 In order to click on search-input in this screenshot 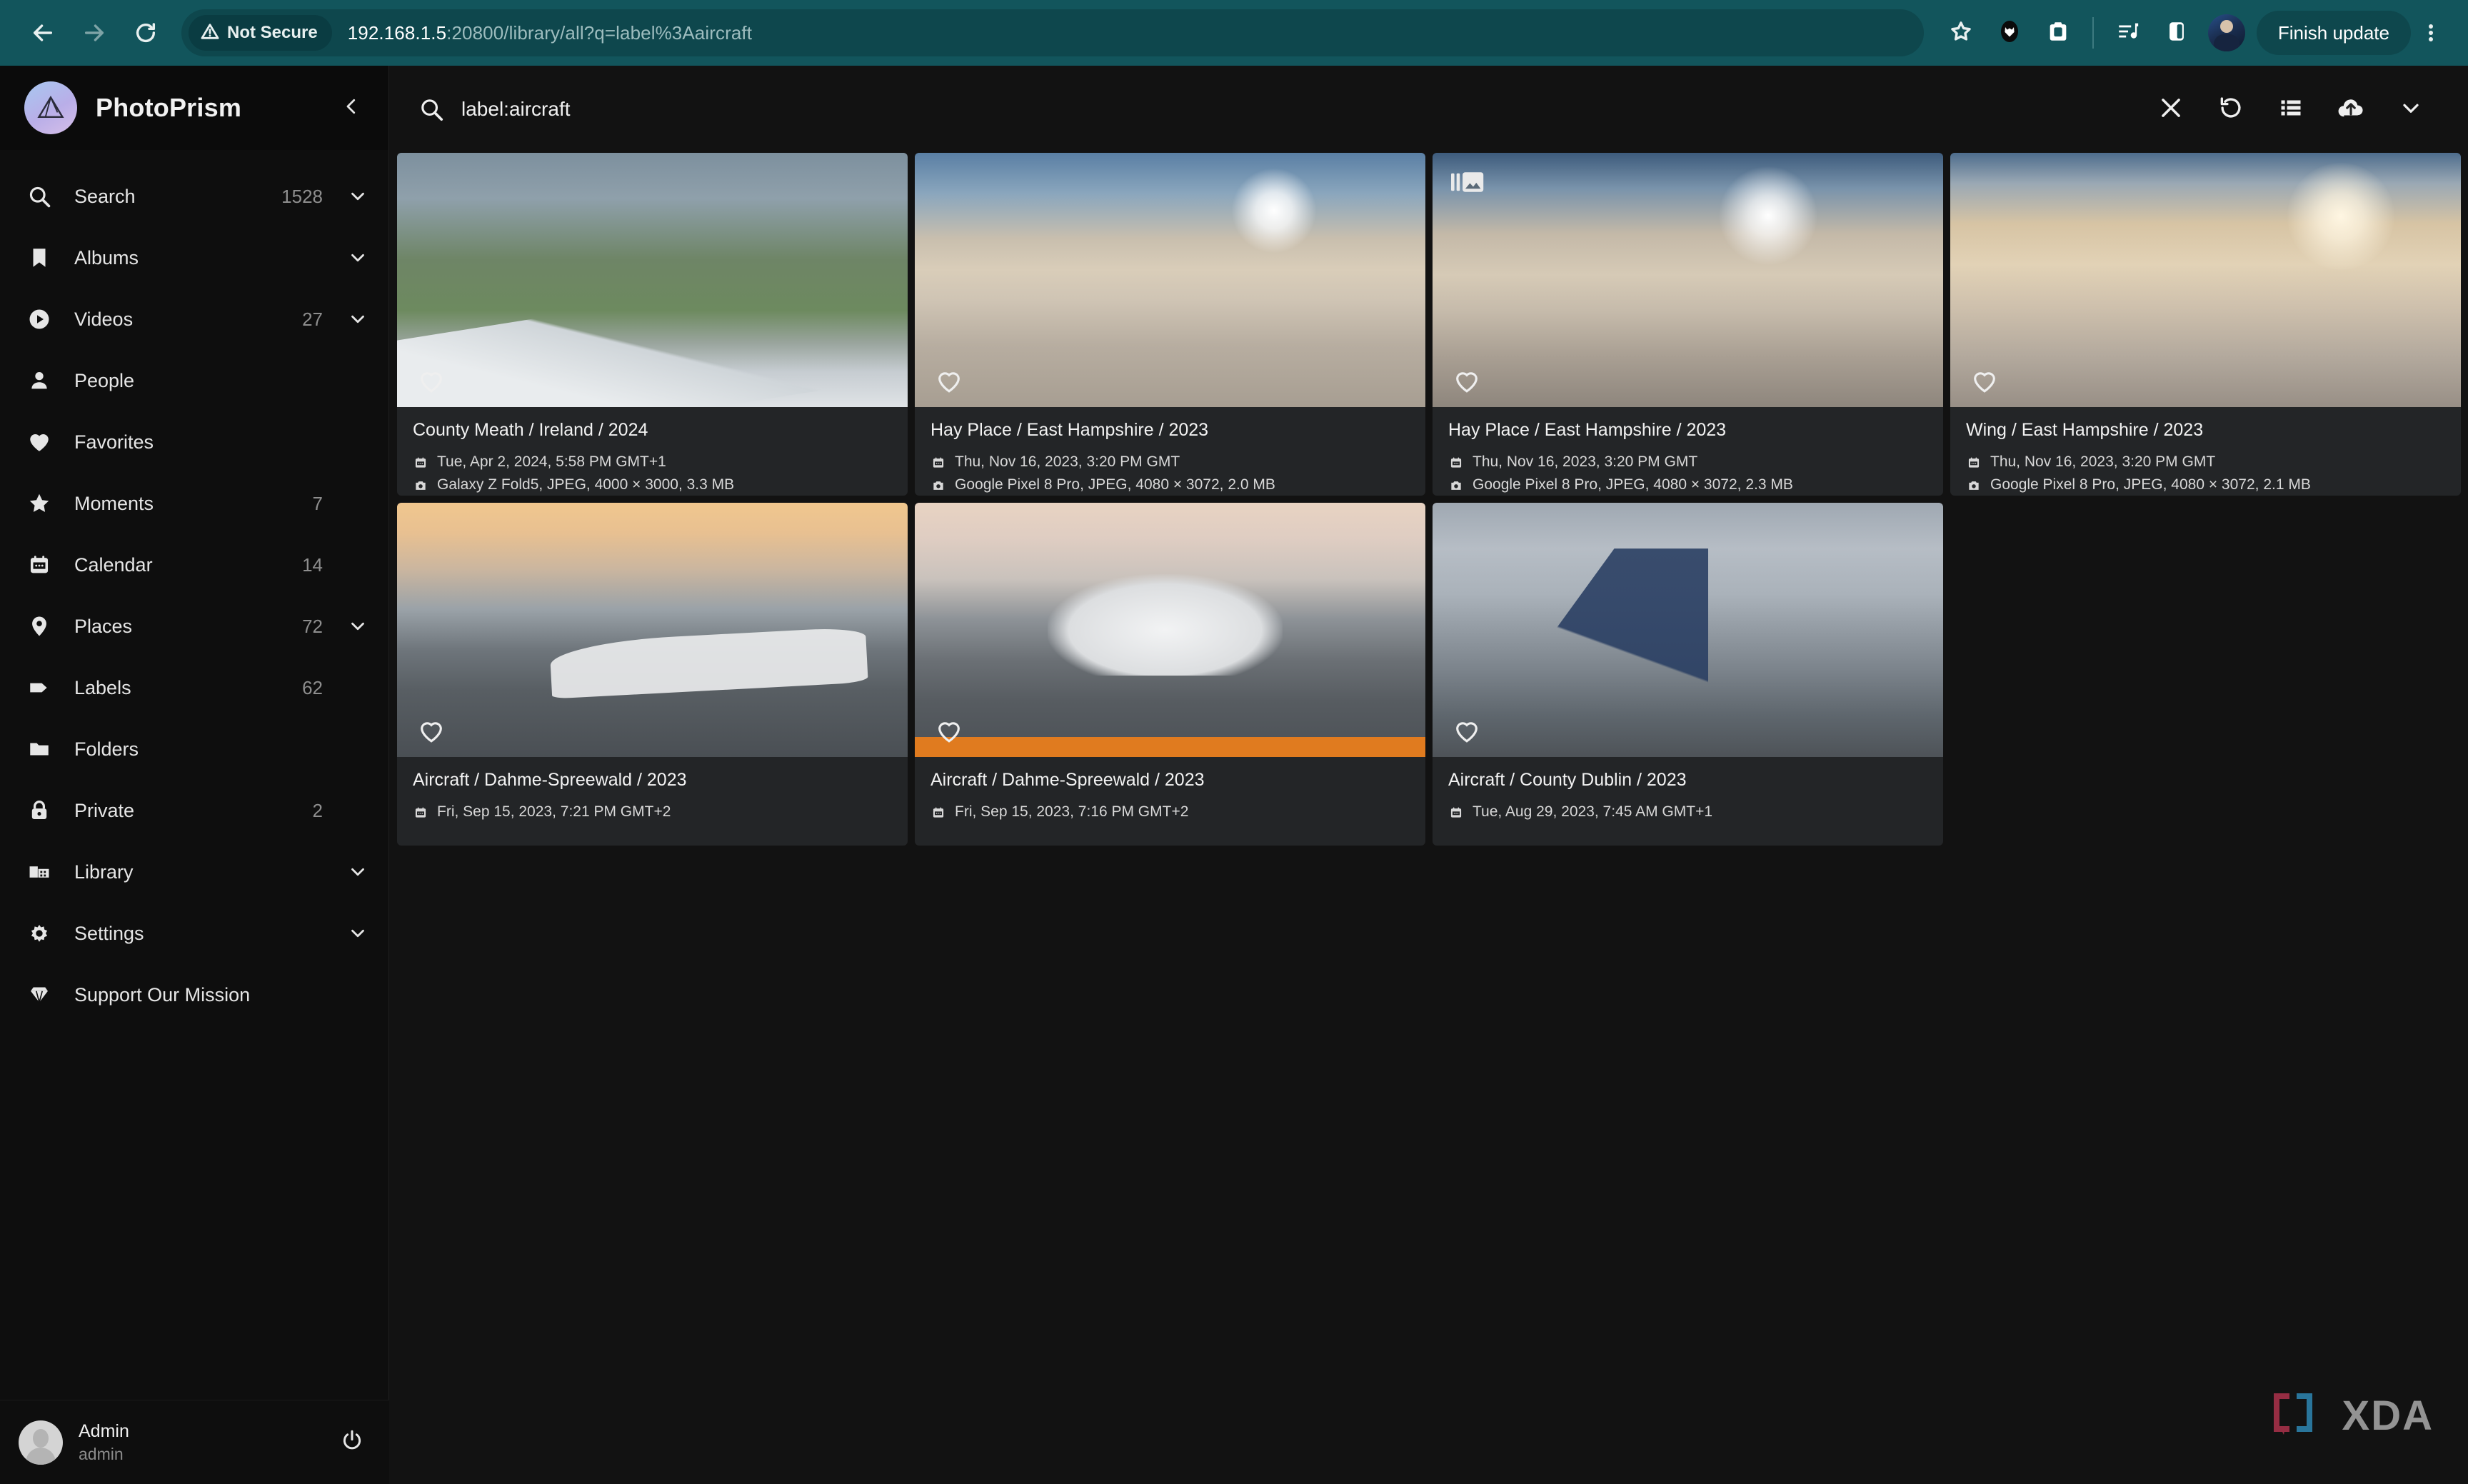, I will do `click(1301, 109)`.